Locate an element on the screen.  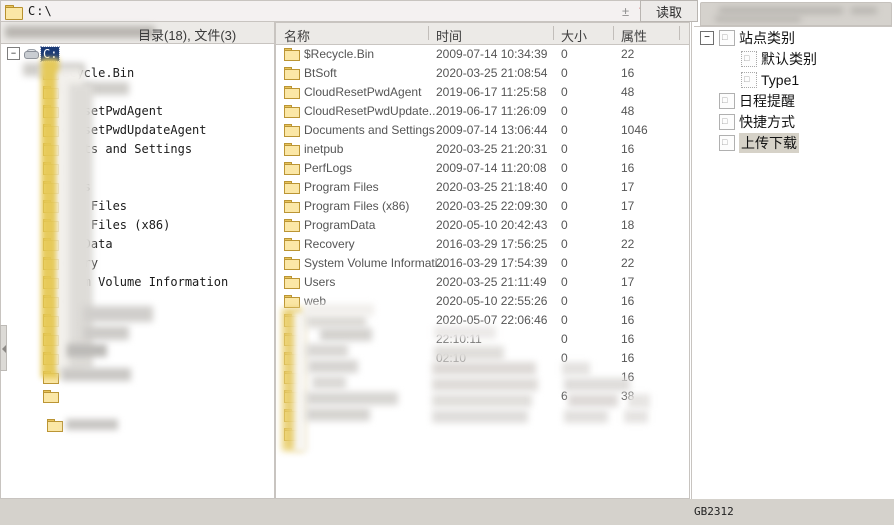
tree-item: overy is located at coordinates (137, 262).